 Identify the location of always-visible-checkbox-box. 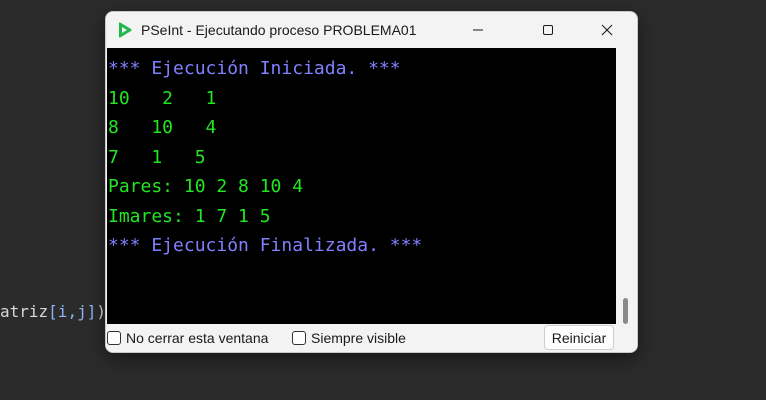
(299, 338).